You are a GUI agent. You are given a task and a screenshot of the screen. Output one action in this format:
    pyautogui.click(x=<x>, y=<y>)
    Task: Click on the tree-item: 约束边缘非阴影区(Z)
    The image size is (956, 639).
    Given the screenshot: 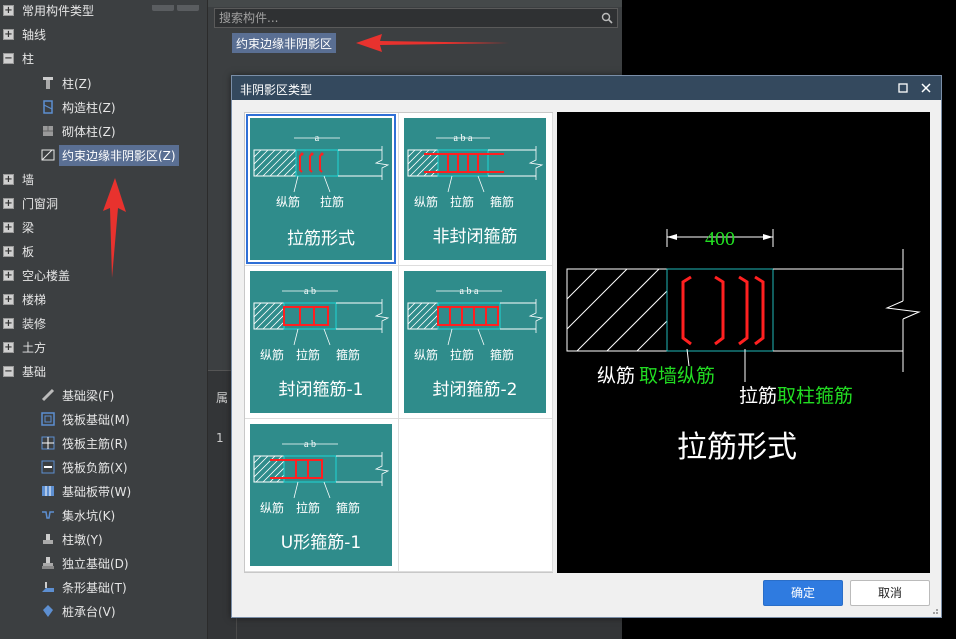 What is the action you would take?
    pyautogui.click(x=103, y=155)
    